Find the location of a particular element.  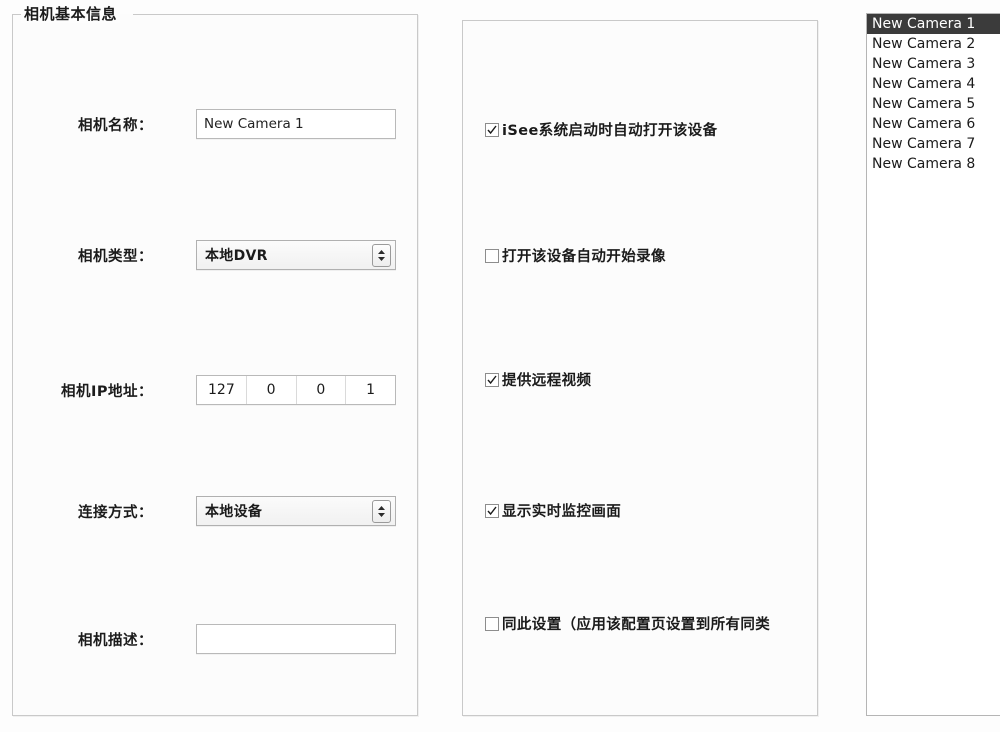

checkbox-row-live-view: 显示实时监控画面 is located at coordinates (553, 510).